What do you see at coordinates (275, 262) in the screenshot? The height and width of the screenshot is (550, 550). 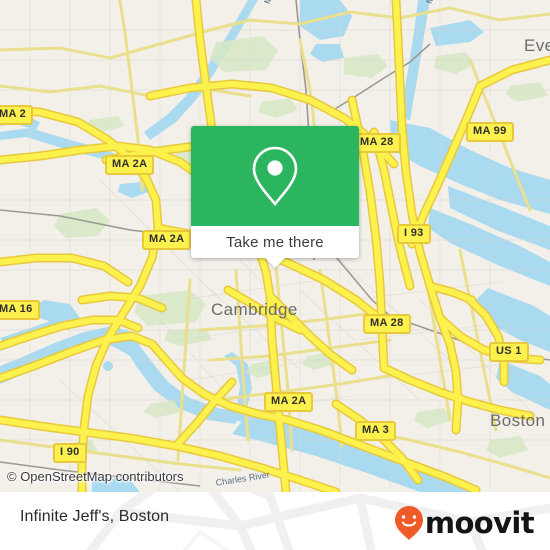 I see `callout-tail` at bounding box center [275, 262].